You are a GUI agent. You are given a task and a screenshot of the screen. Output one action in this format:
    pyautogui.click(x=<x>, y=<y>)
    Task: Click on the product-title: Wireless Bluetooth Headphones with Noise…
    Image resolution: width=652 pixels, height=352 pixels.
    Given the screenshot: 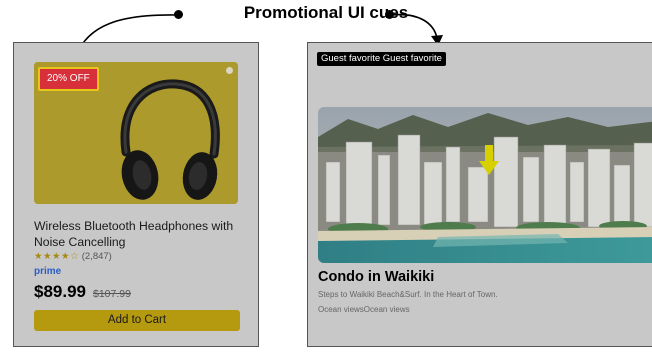 What is the action you would take?
    pyautogui.click(x=139, y=234)
    